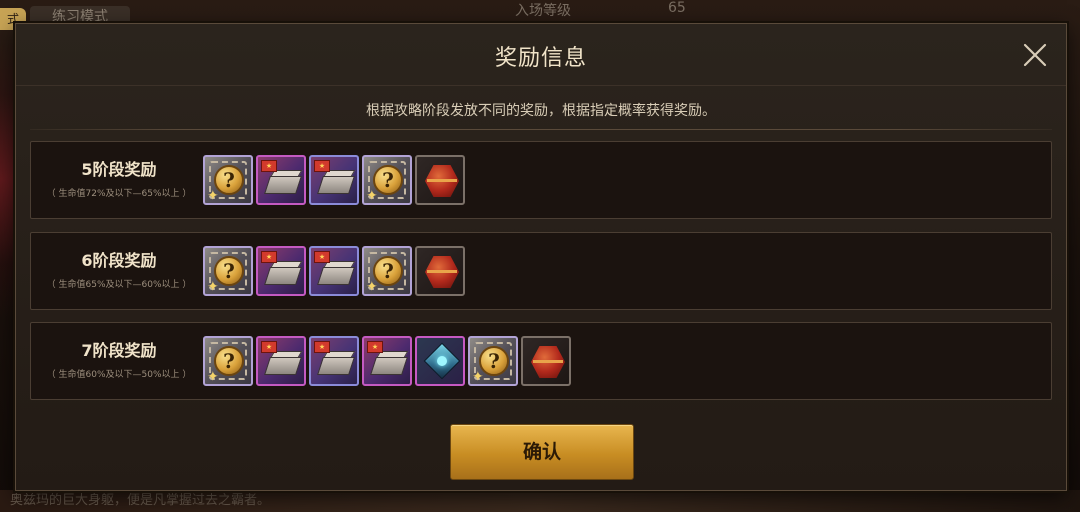 Image resolution: width=1080 pixels, height=512 pixels. I want to click on stage-row-7: 7阶段奖励 （ 生命值60%及以下—50%以上 ） ? ✦ ★ ★ ★? ✦, so click(541, 361).